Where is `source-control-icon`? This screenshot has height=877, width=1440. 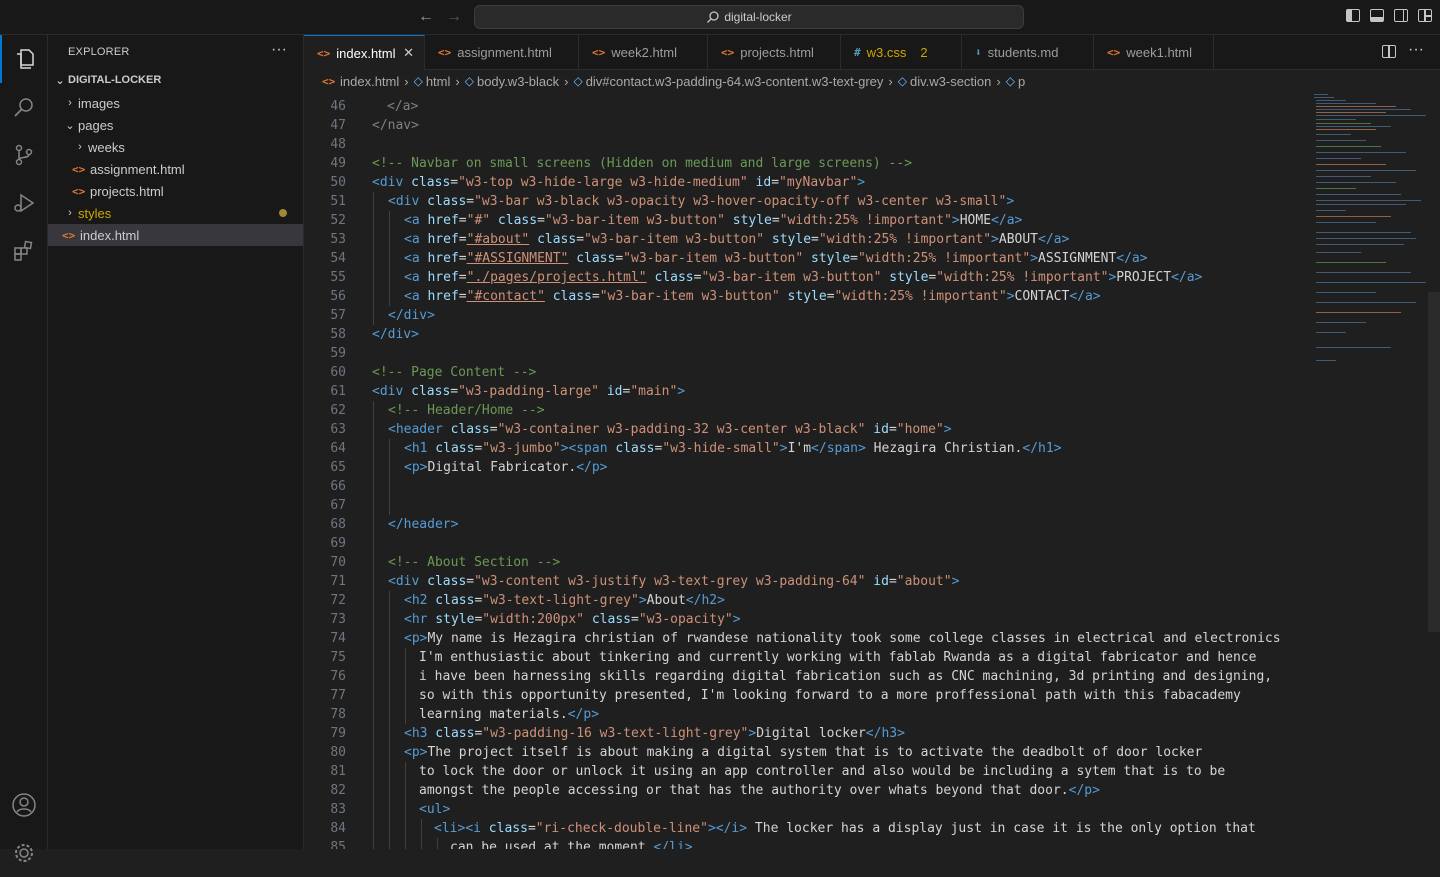
source-control-icon is located at coordinates (24, 155).